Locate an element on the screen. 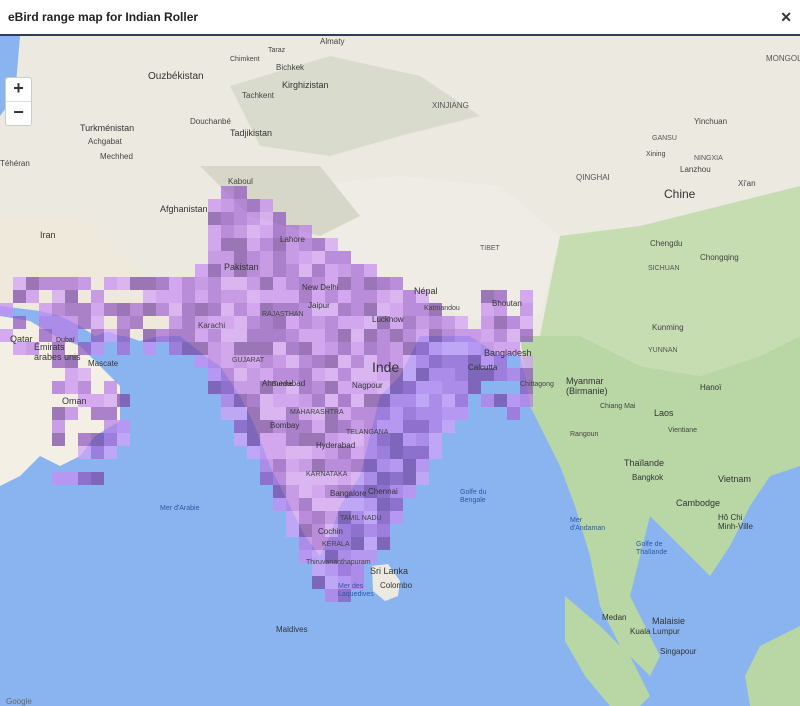 This screenshot has width=800, height=706. label-almaty: Almaty is located at coordinates (332, 41).